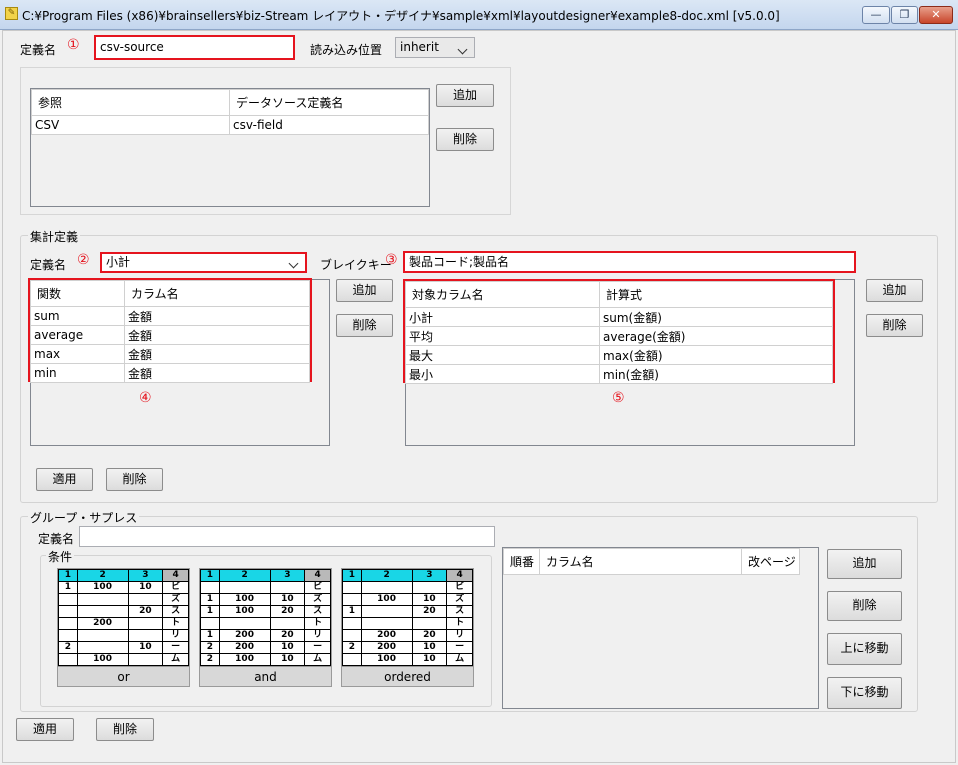 The height and width of the screenshot is (765, 958). Describe the element at coordinates (230, 147) in the screenshot. I see `reference-list: 参照 データソース定義名 CSV csv-field` at that location.